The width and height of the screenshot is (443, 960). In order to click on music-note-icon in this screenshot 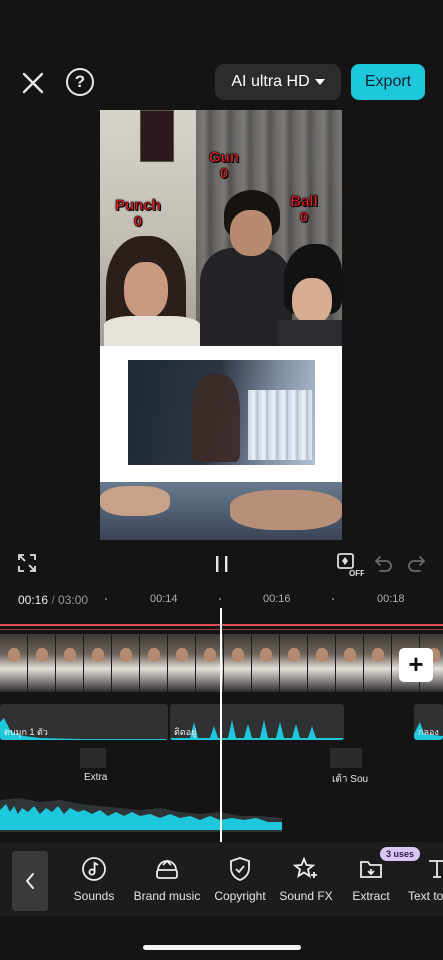, I will do `click(94, 869)`.